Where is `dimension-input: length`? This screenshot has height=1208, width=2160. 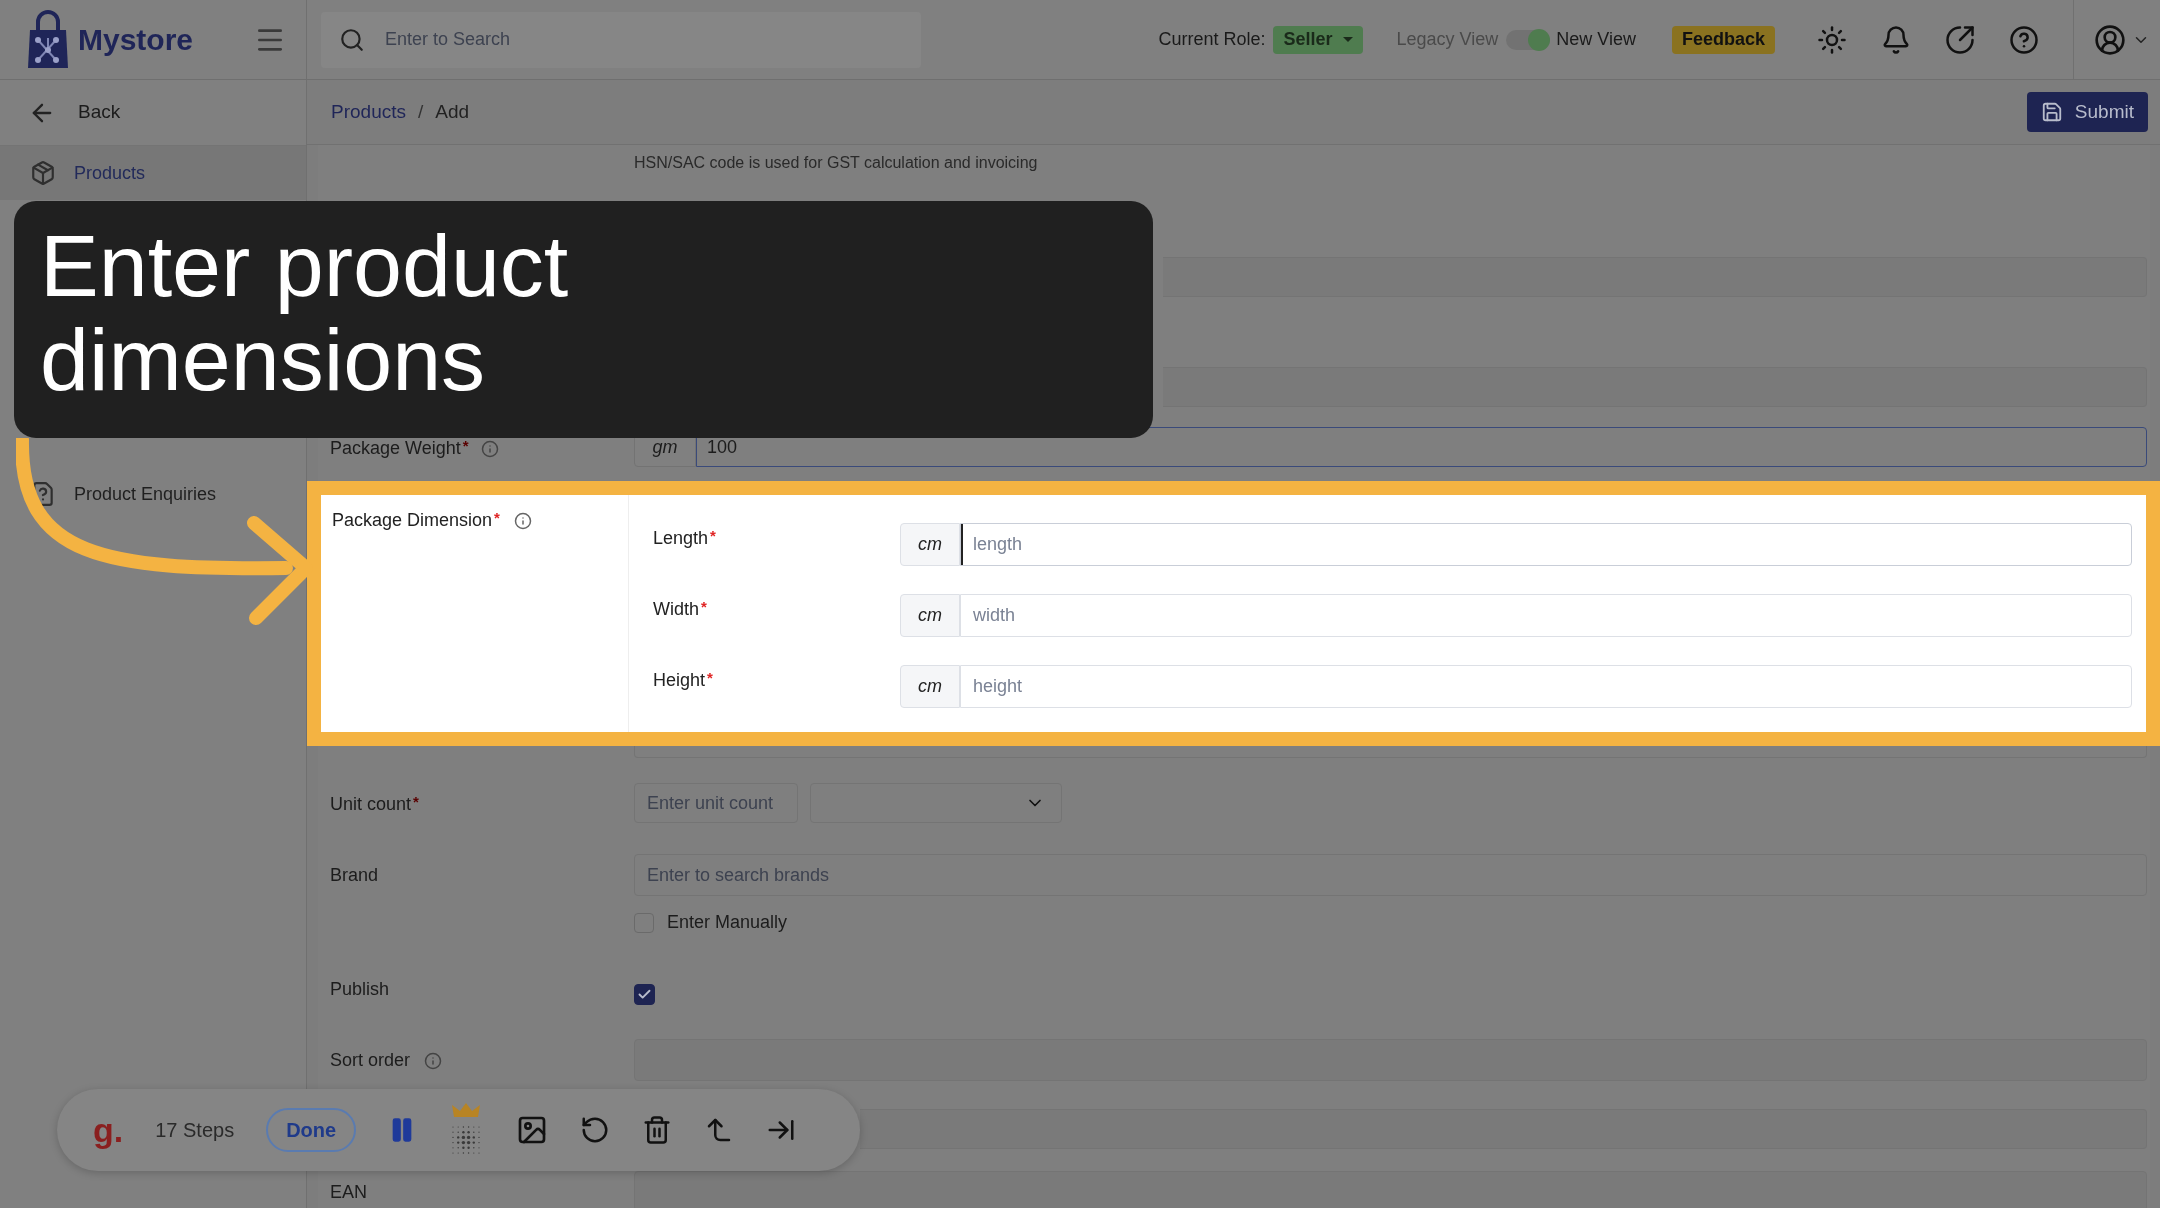
dimension-input: length is located at coordinates (1546, 544).